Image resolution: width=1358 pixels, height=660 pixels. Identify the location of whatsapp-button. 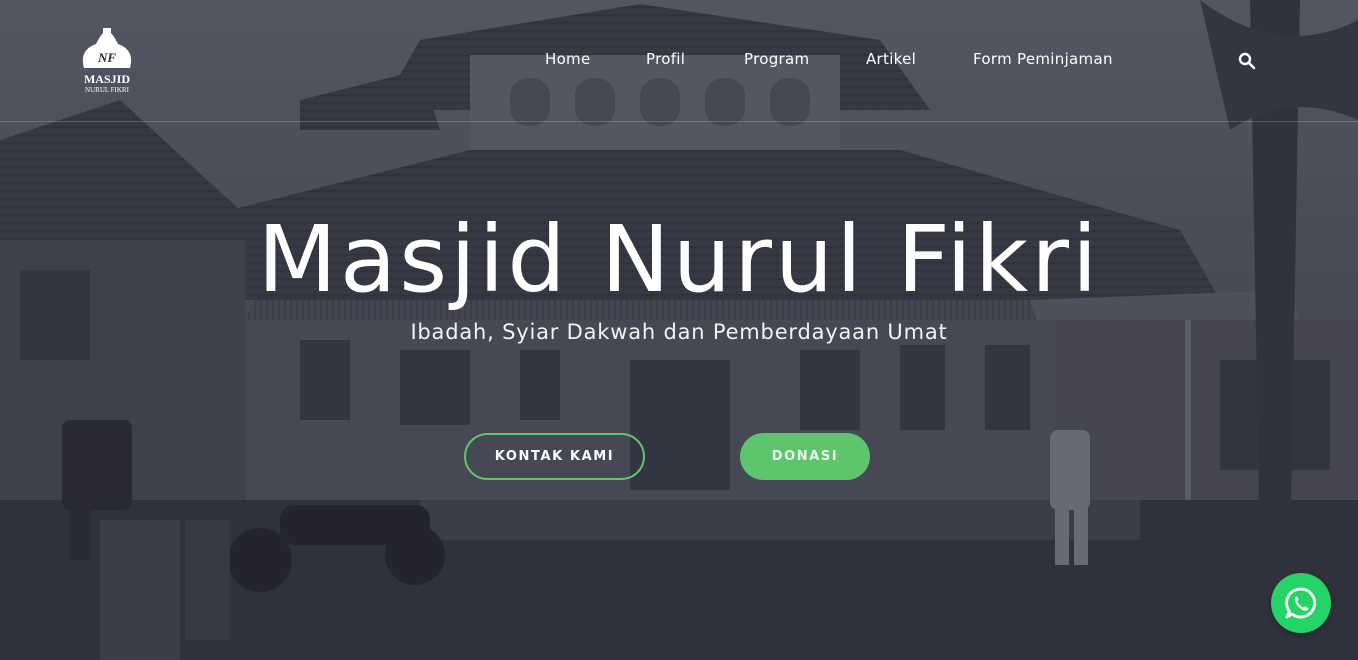
(1301, 603).